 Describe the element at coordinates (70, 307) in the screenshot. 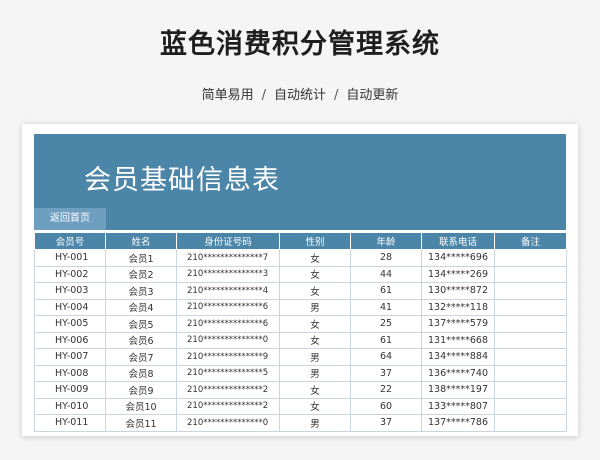

I see `cell-member-id: HY-004` at that location.